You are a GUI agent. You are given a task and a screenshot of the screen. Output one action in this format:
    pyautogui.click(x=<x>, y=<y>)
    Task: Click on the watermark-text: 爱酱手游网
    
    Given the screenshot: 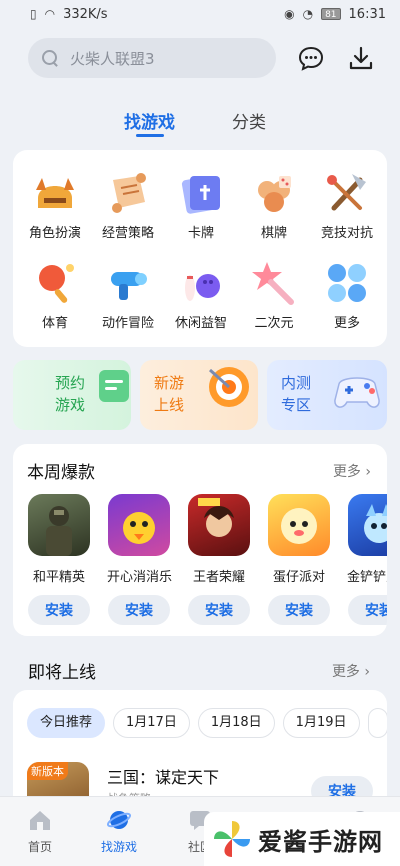 What is the action you would take?
    pyautogui.click(x=320, y=841)
    